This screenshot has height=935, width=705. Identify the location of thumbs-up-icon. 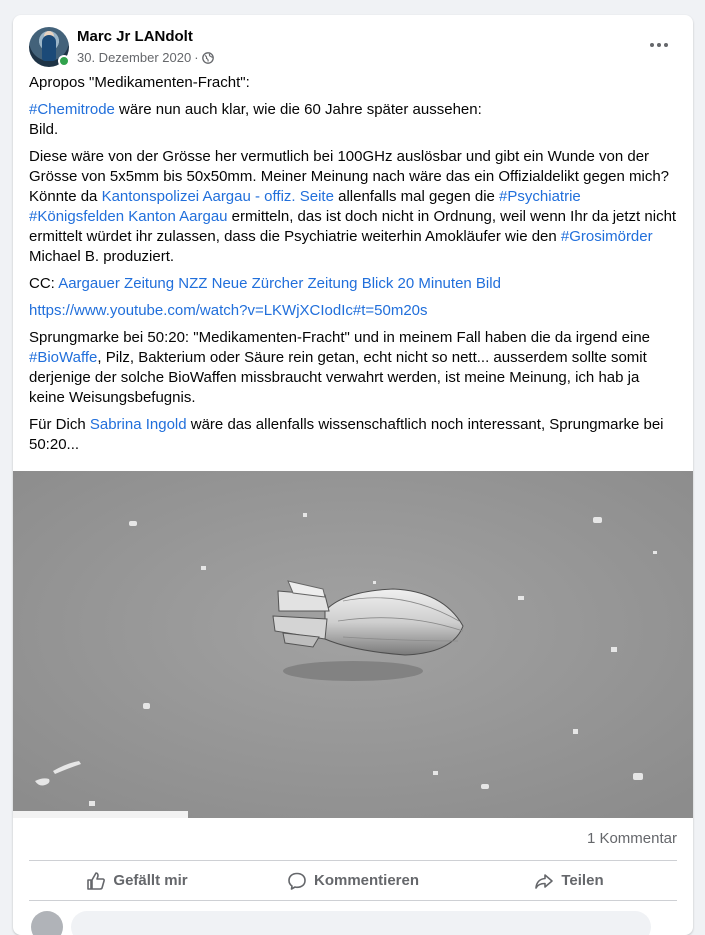
(96, 880).